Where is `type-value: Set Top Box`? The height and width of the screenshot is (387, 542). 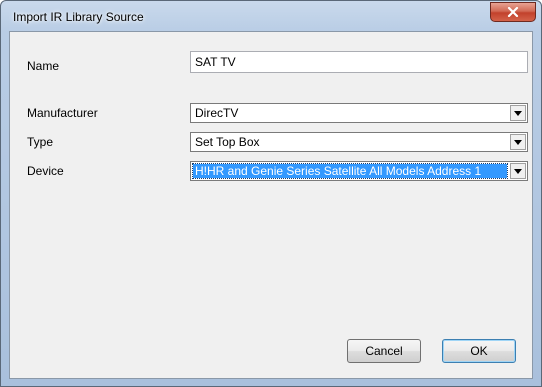 type-value: Set Top Box is located at coordinates (227, 142).